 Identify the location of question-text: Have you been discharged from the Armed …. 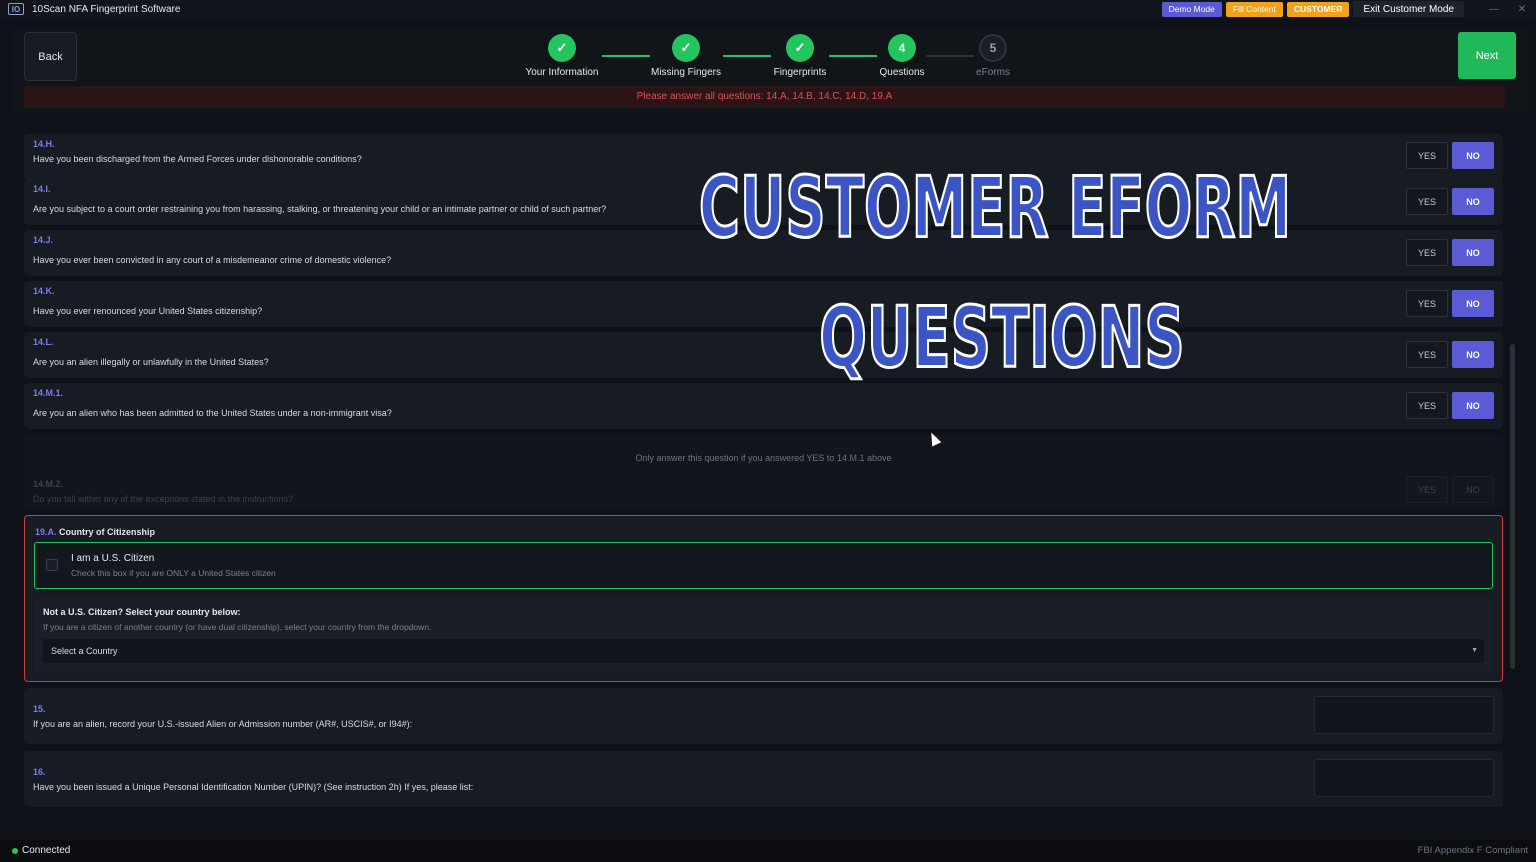
(197, 159).